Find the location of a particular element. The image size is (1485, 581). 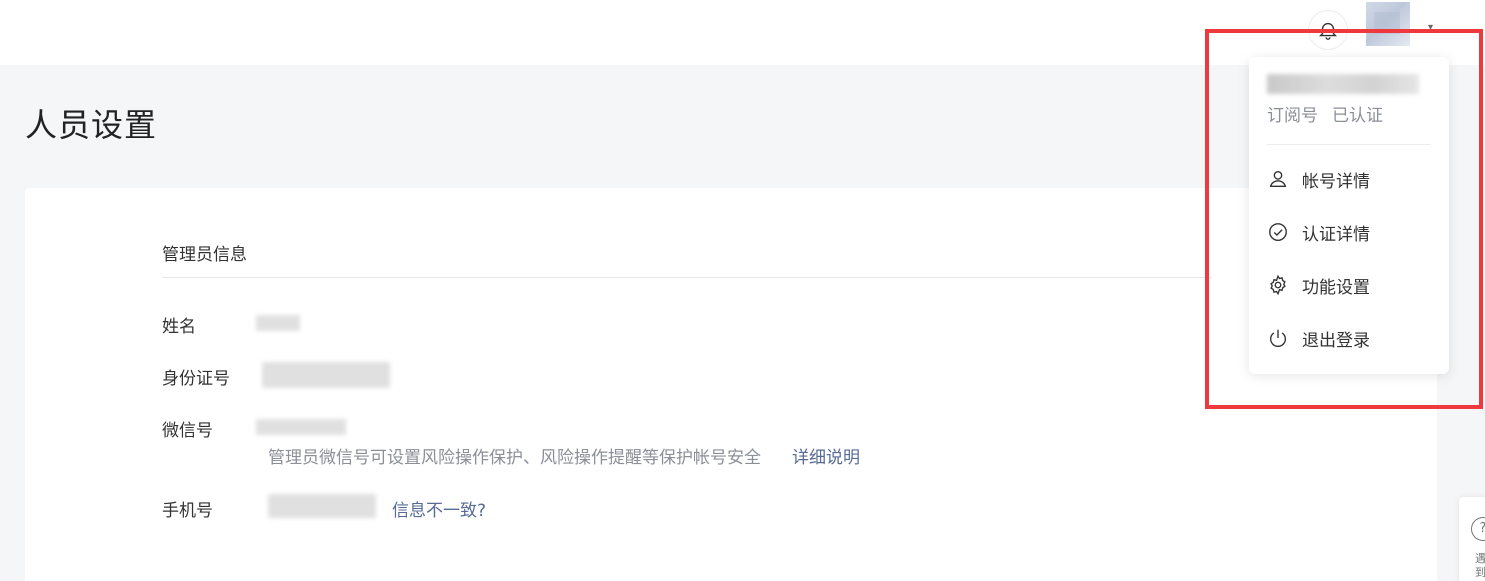

phone-mismatch-link: 信息不一致? is located at coordinates (439, 508).